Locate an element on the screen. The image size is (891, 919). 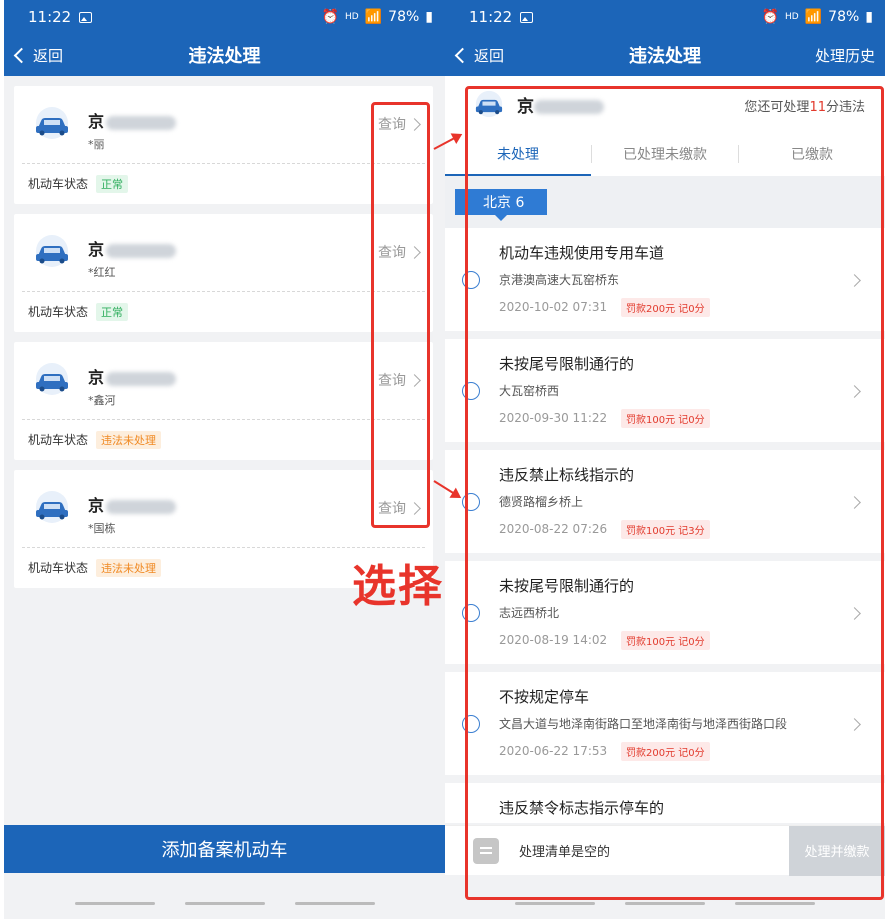
owner-name: *鑫河 is located at coordinates (102, 400).